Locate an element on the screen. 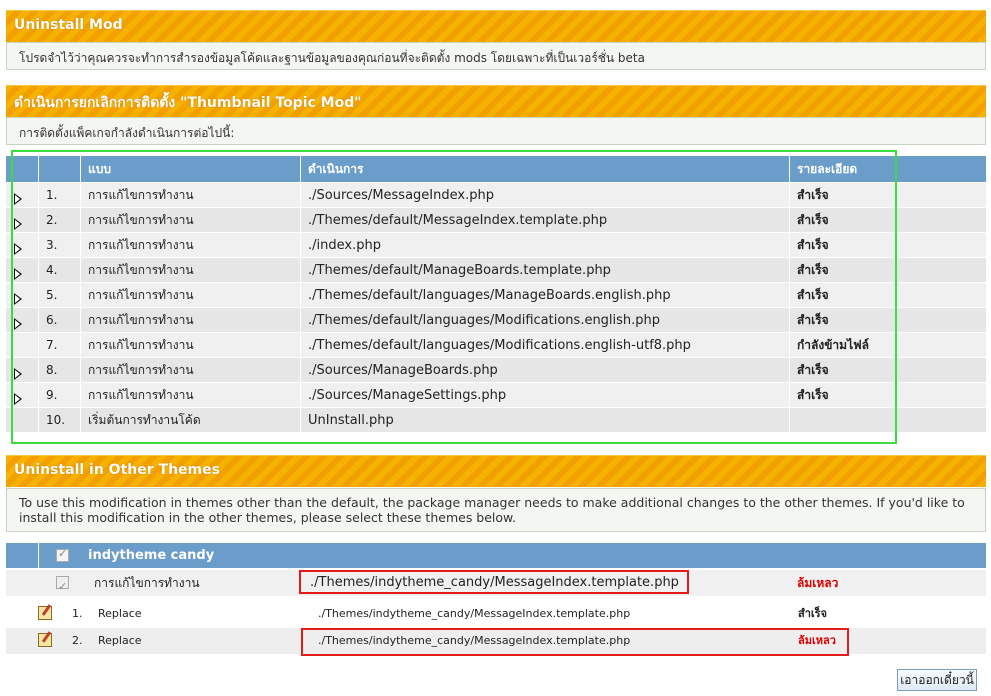  theme-name: indytheme candy is located at coordinates (151, 555).